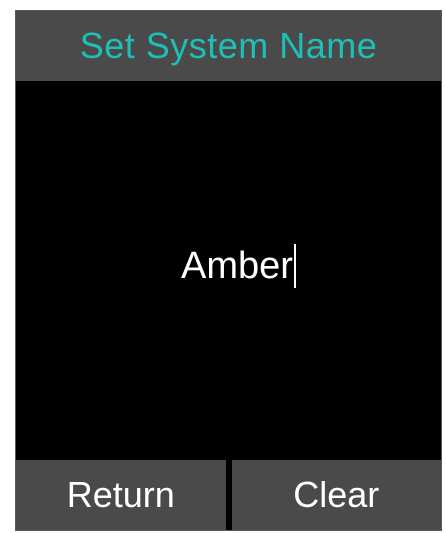  I want to click on system-name-field: Amber, so click(228, 266).